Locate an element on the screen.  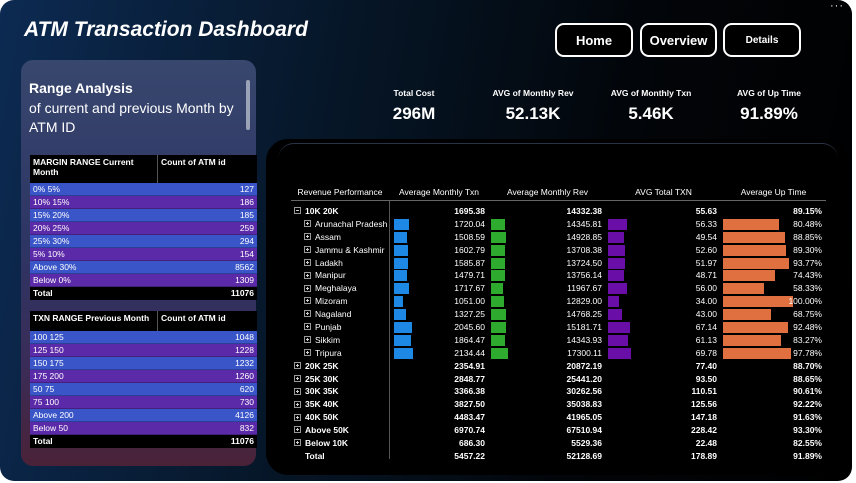
count-value: 185 is located at coordinates (246, 215).